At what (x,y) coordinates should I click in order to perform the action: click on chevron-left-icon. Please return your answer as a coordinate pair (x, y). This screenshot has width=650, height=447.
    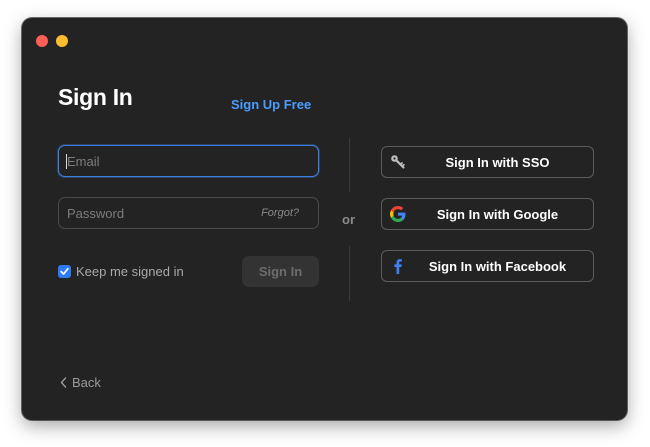
    Looking at the image, I should click on (63, 382).